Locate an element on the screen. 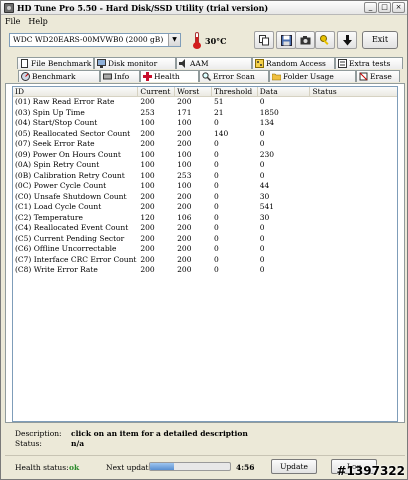  tab-health: Health is located at coordinates (169, 76).